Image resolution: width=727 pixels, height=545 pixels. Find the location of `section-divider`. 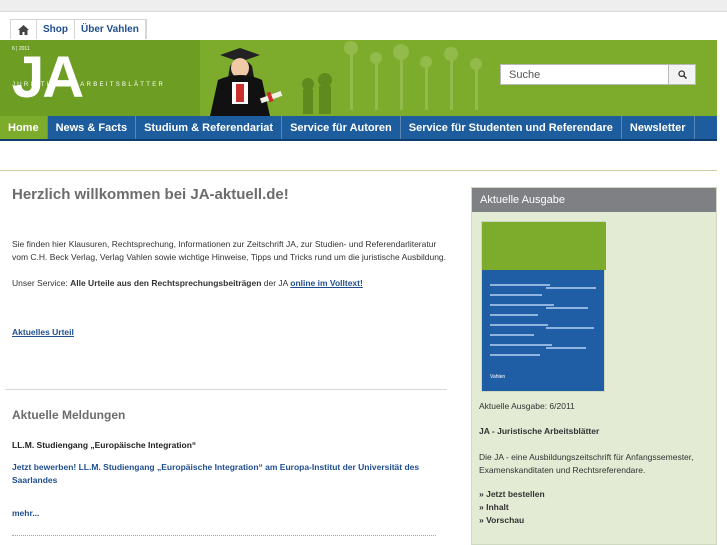

section-divider is located at coordinates (226, 389).